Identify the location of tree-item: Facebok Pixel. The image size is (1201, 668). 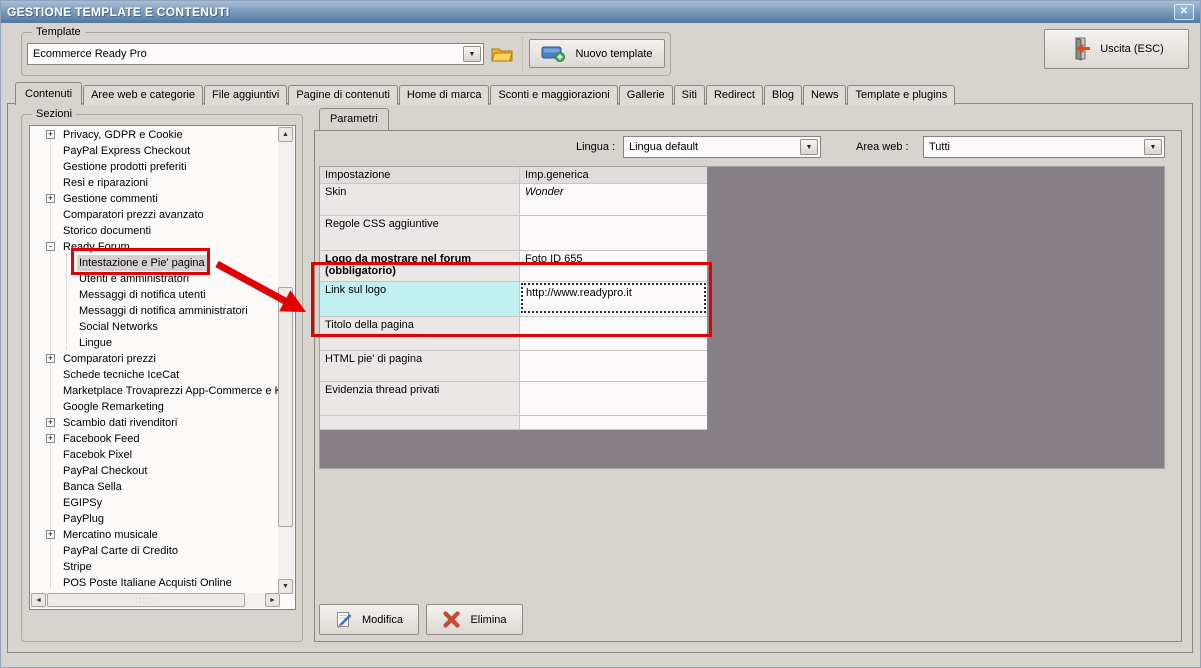
(155, 455).